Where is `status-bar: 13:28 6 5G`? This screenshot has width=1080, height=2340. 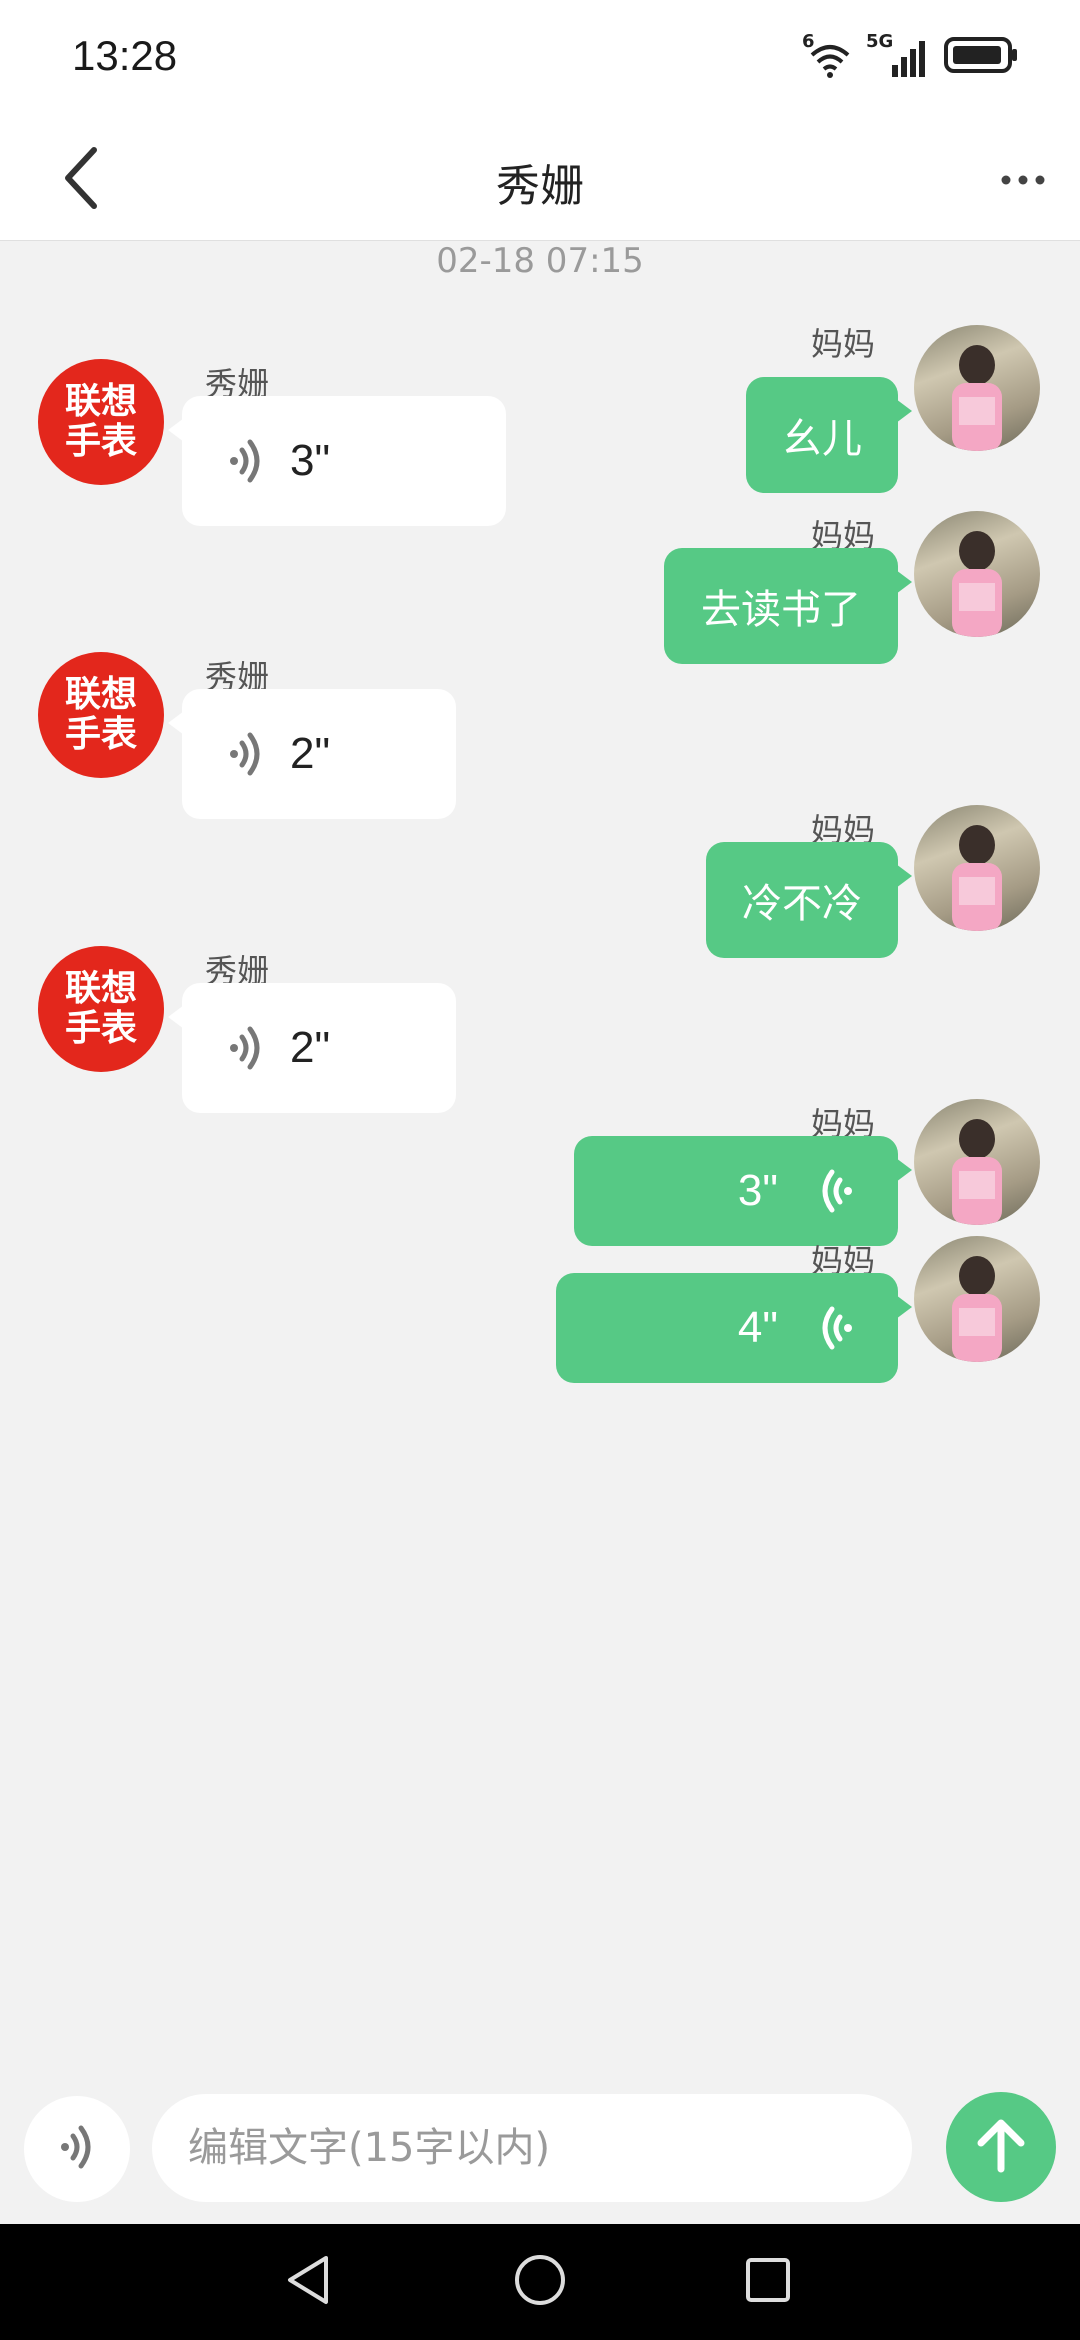
status-bar: 13:28 6 5G is located at coordinates (540, 60).